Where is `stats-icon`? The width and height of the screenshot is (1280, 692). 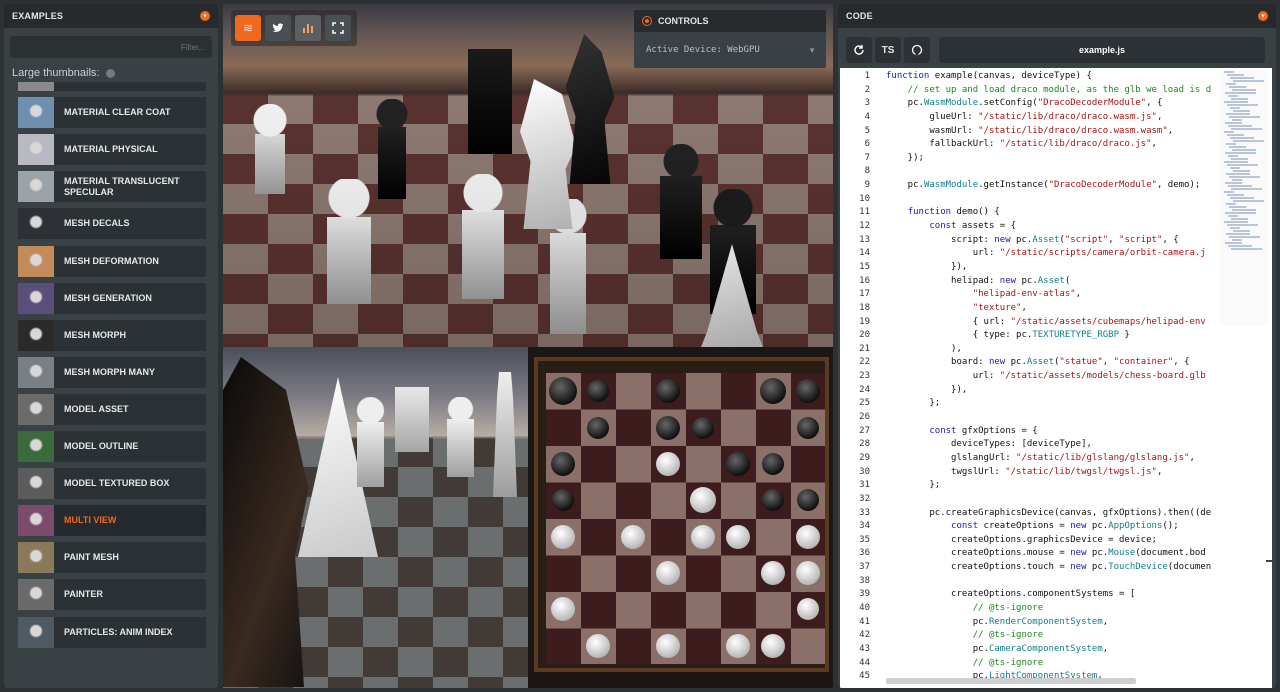
stats-icon is located at coordinates (308, 28).